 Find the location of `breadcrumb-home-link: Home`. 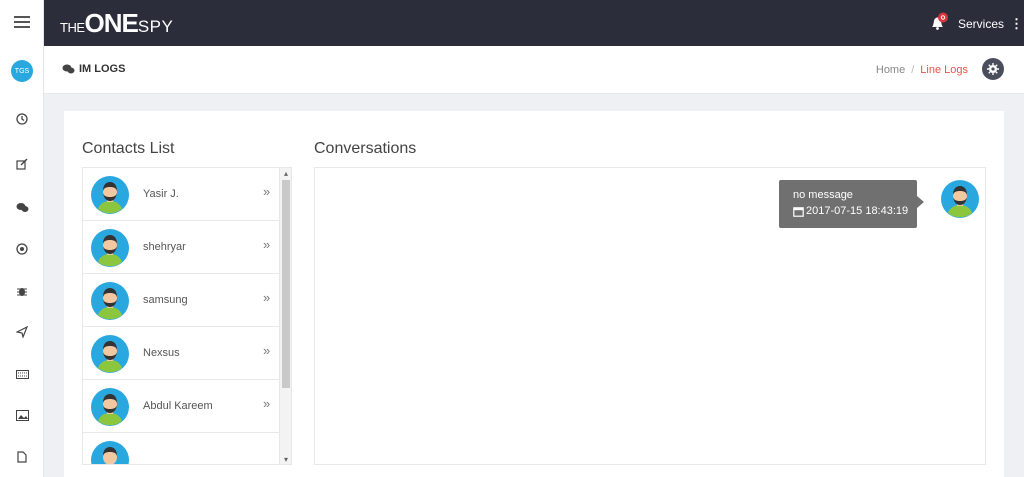

breadcrumb-home-link: Home is located at coordinates (890, 70).